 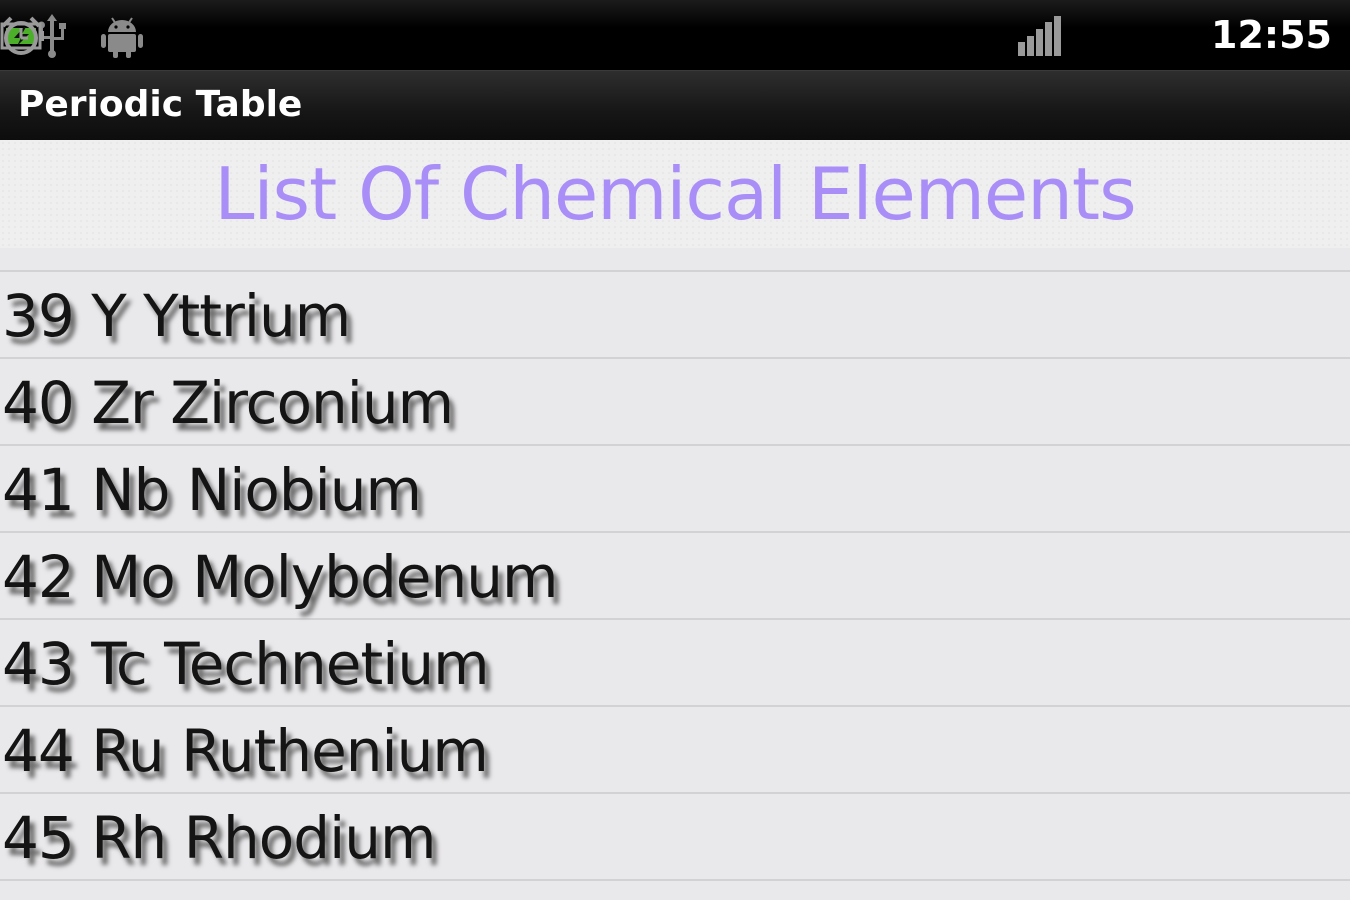 I want to click on android-icon, so click(x=122, y=37).